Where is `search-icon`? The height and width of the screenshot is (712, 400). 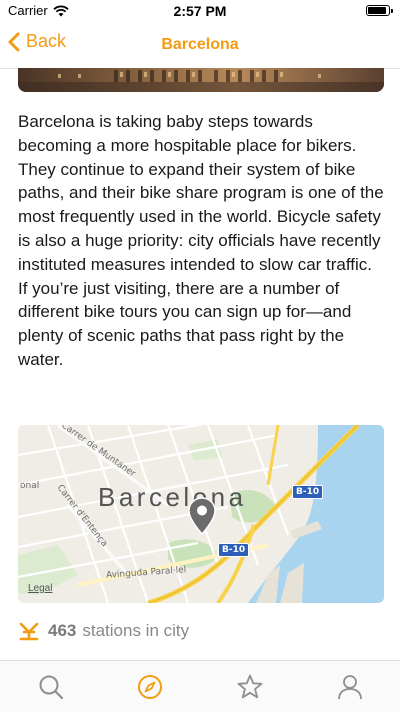
search-icon is located at coordinates (51, 687).